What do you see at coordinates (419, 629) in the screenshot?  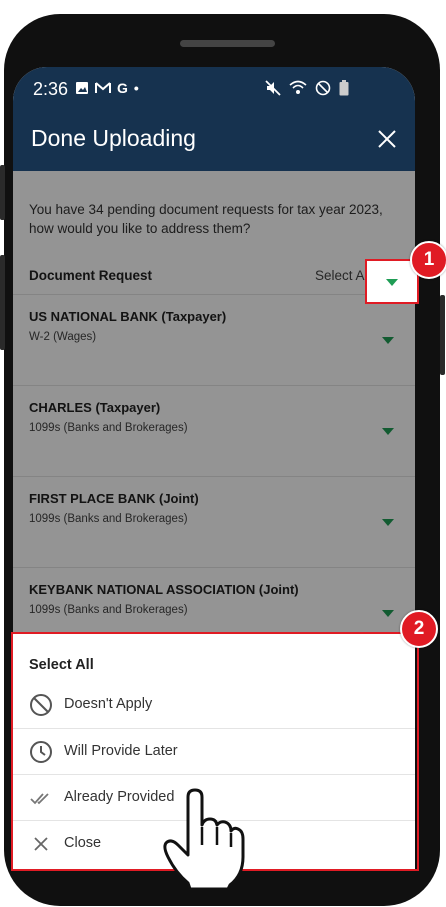 I see `callout-badge-2: 2` at bounding box center [419, 629].